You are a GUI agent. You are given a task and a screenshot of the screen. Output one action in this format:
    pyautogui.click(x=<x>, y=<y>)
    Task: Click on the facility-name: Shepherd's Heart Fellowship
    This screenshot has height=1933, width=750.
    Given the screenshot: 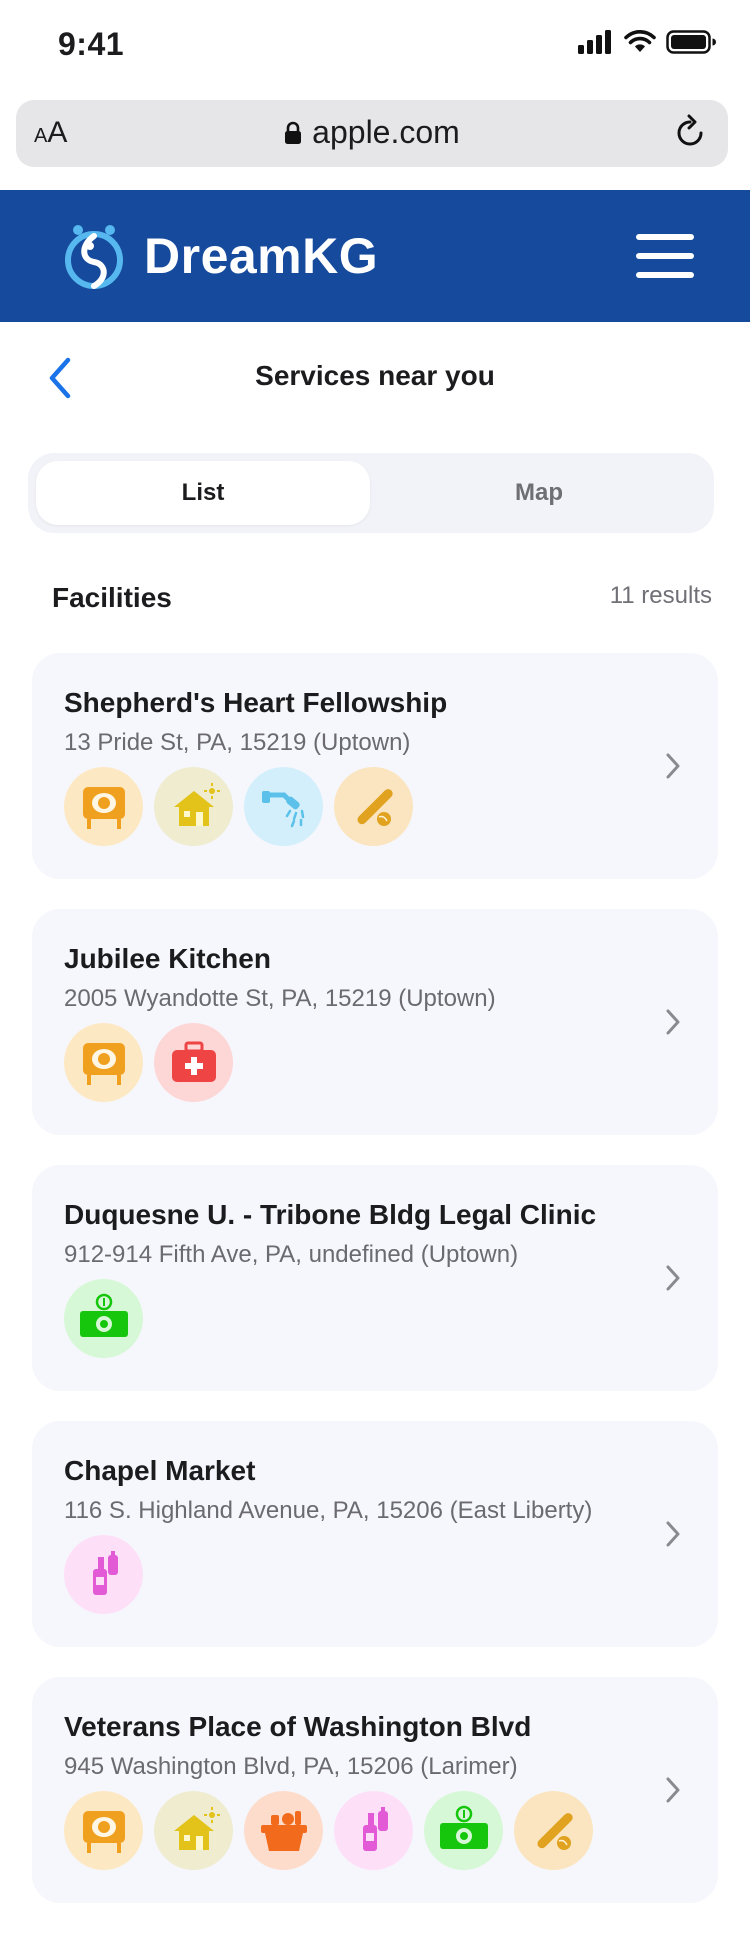 What is the action you would take?
    pyautogui.click(x=256, y=702)
    